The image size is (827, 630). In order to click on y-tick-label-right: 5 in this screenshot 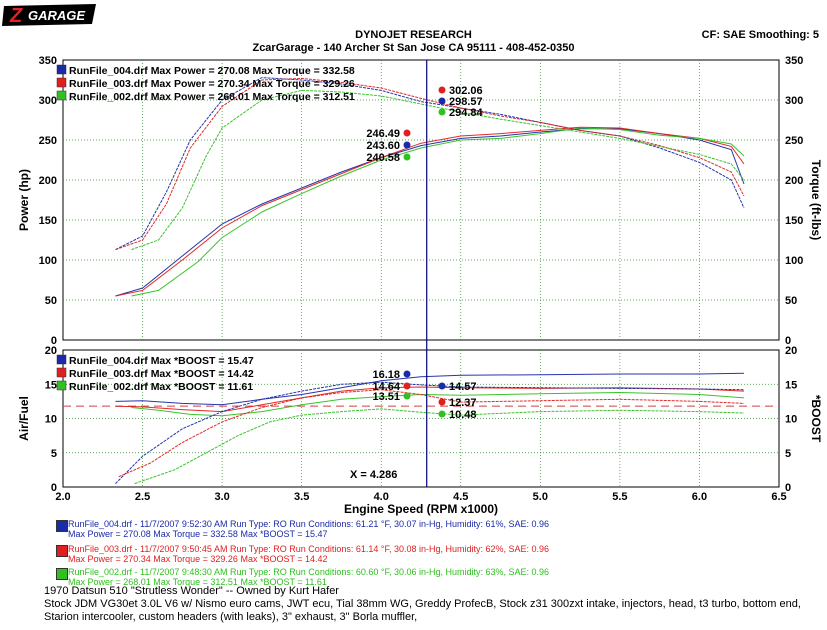, I will do `click(788, 454)`.